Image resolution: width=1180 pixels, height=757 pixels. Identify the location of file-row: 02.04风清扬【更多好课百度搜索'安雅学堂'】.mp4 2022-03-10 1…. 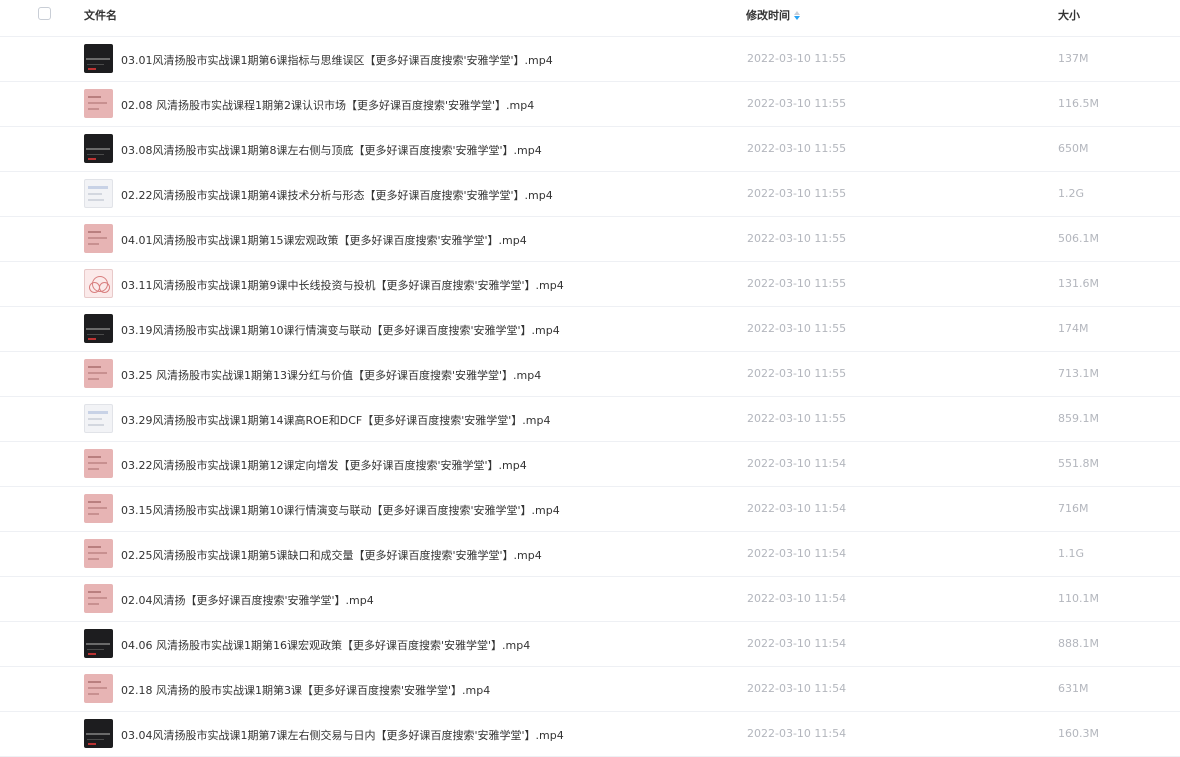
(590, 599).